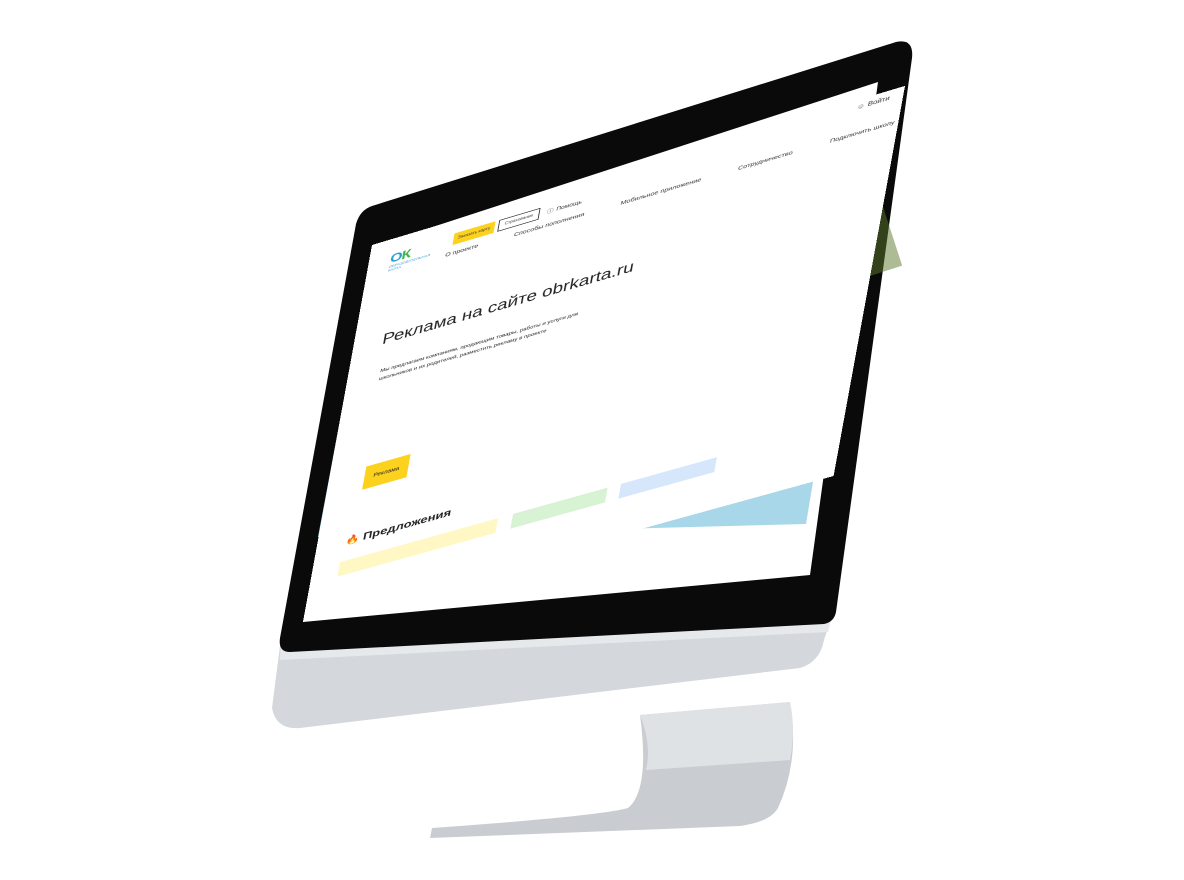 The width and height of the screenshot is (1184, 880). I want to click on help-icon: ⓘ, so click(550, 212).